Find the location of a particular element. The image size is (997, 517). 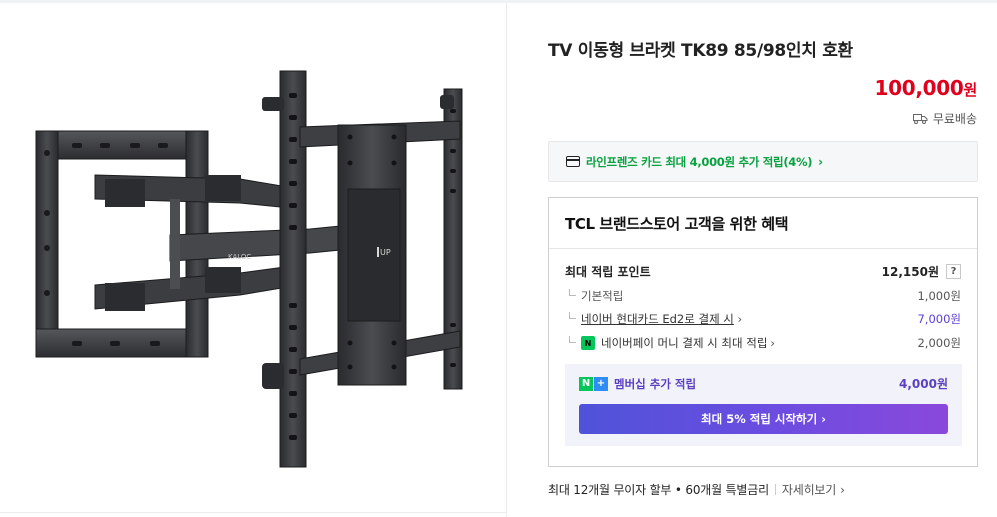

benefit-divider is located at coordinates (763, 248).